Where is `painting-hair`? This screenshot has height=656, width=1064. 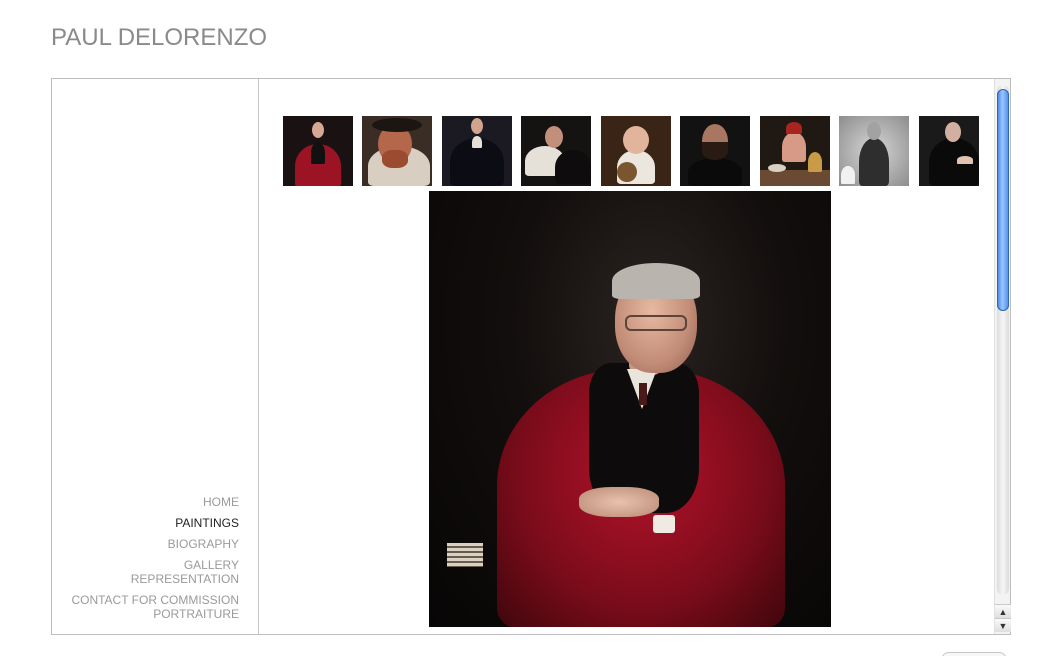 painting-hair is located at coordinates (656, 281).